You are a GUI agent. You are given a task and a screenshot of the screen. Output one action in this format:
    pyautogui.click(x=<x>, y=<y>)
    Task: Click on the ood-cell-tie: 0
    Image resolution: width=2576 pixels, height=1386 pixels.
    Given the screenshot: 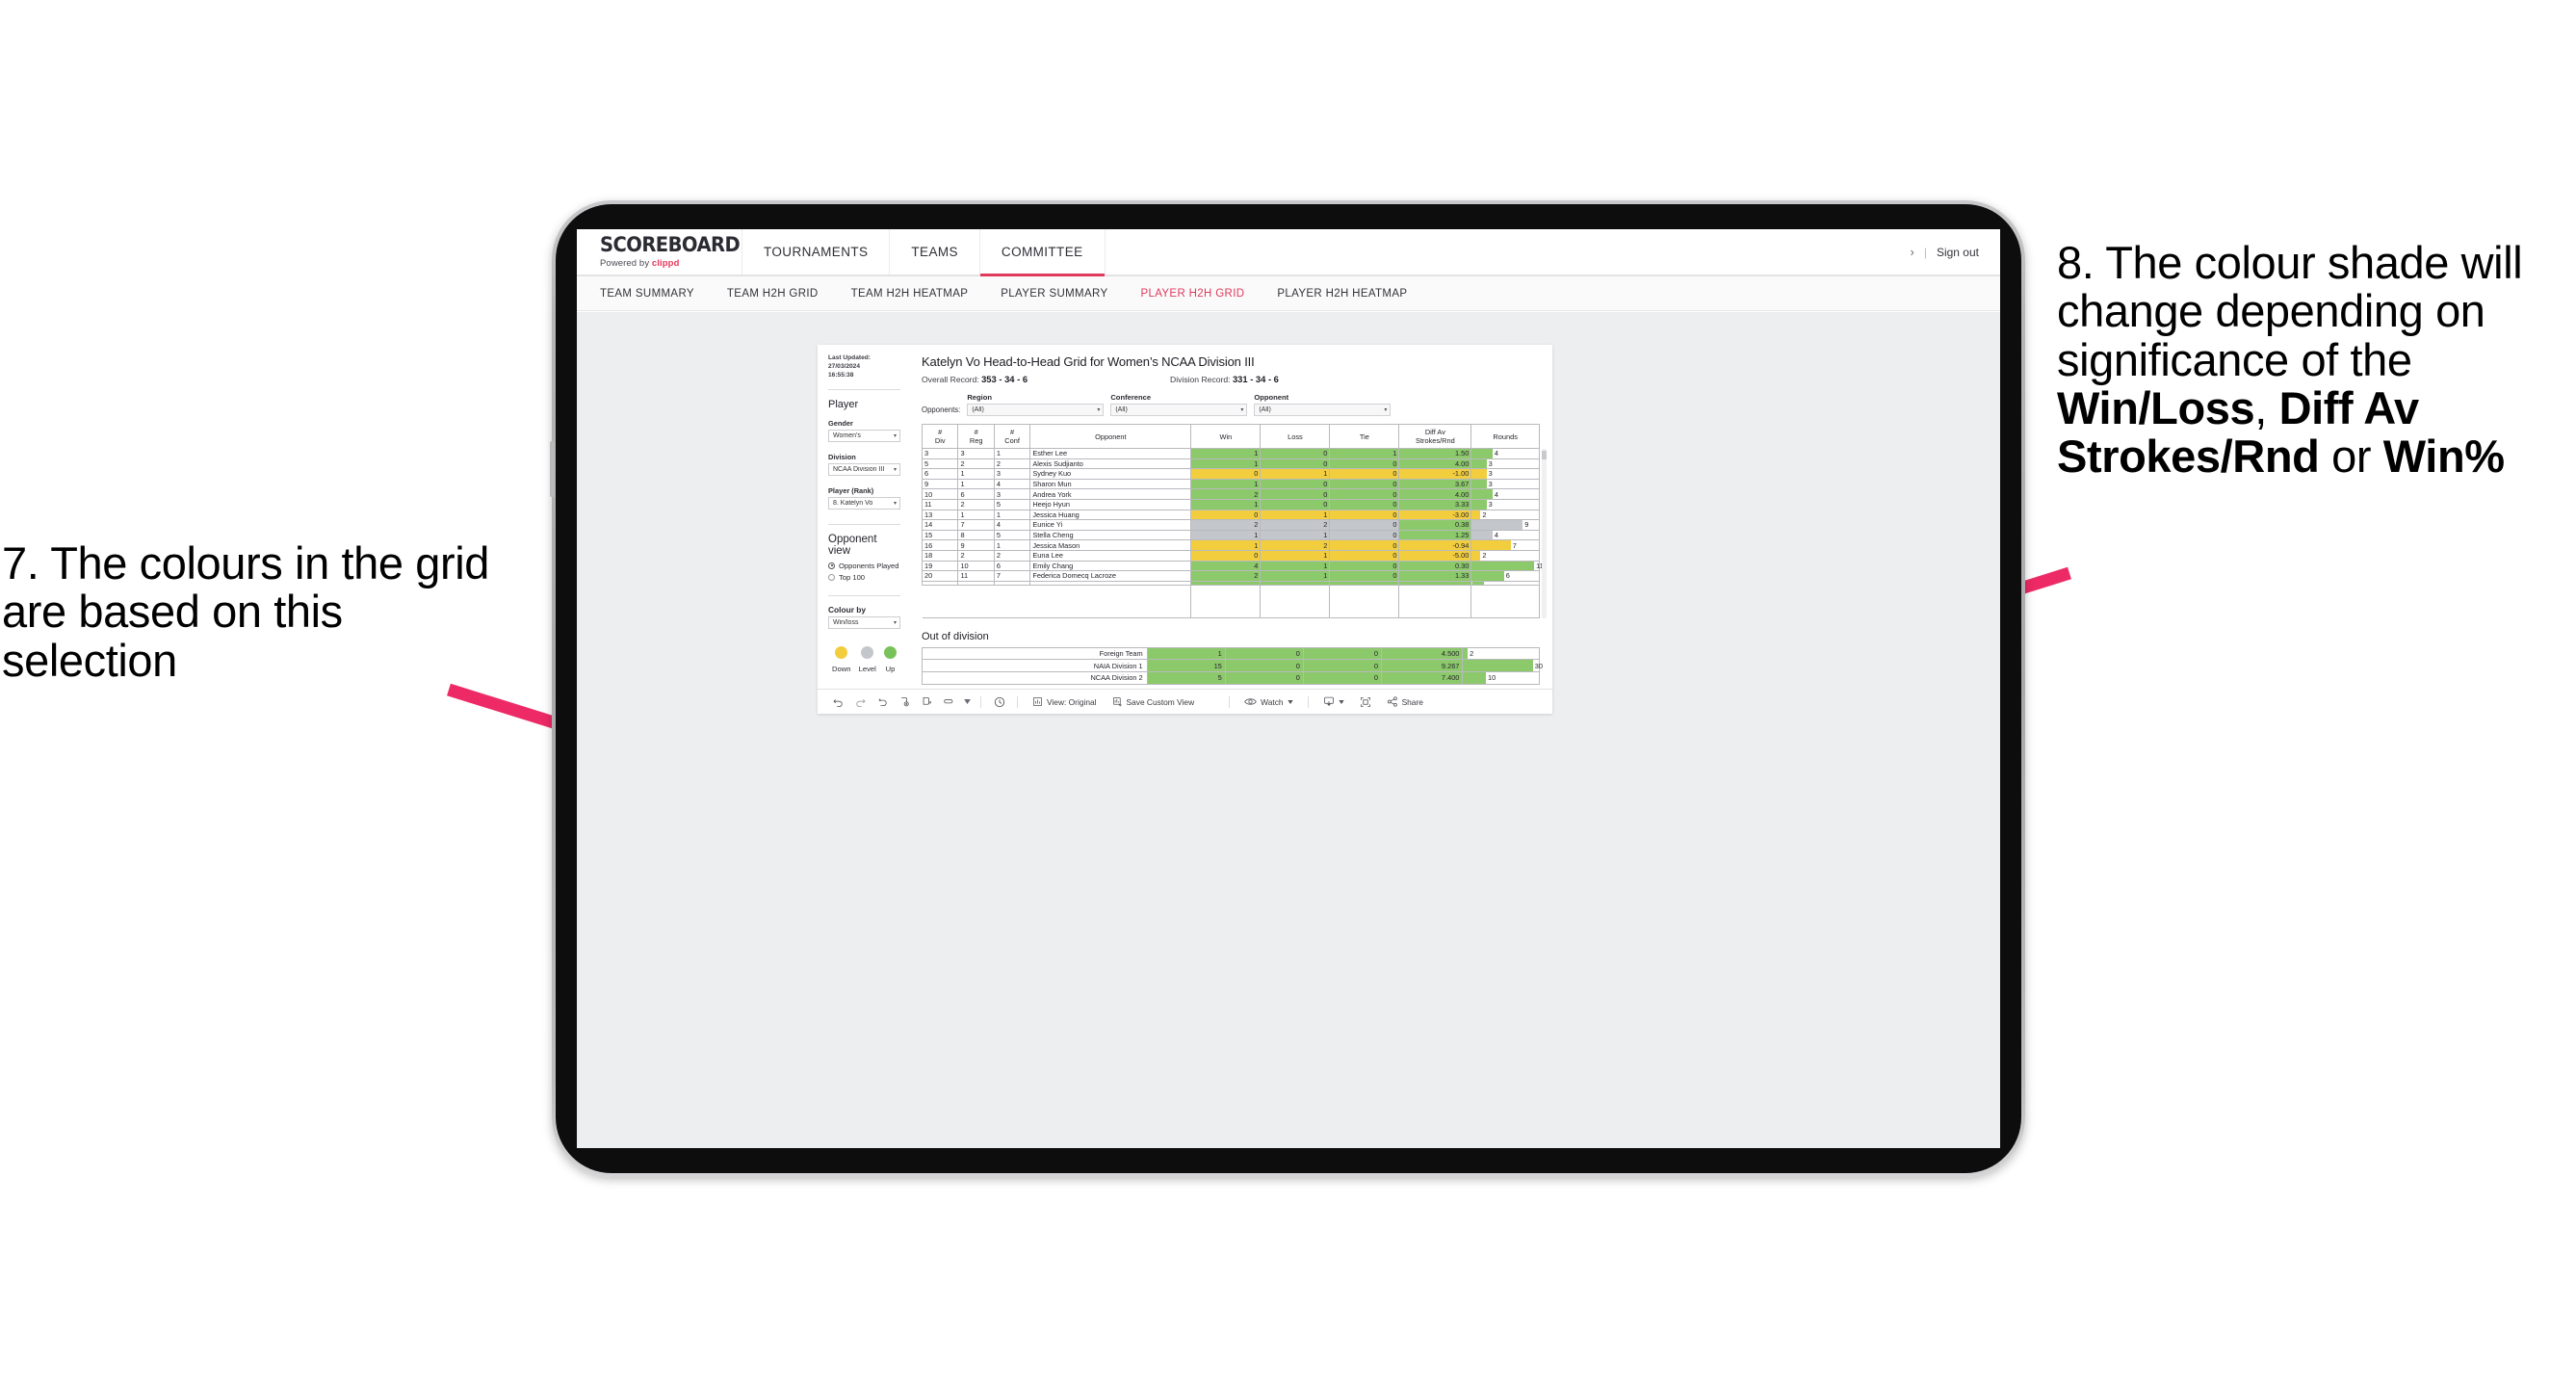 What is the action you would take?
    pyautogui.click(x=1342, y=653)
    